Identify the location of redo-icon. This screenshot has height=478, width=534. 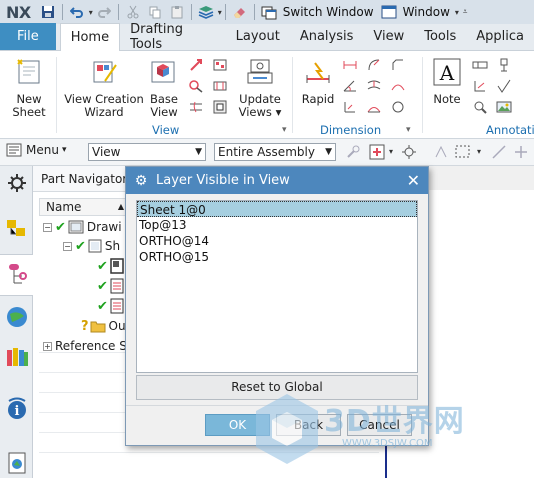
(104, 12).